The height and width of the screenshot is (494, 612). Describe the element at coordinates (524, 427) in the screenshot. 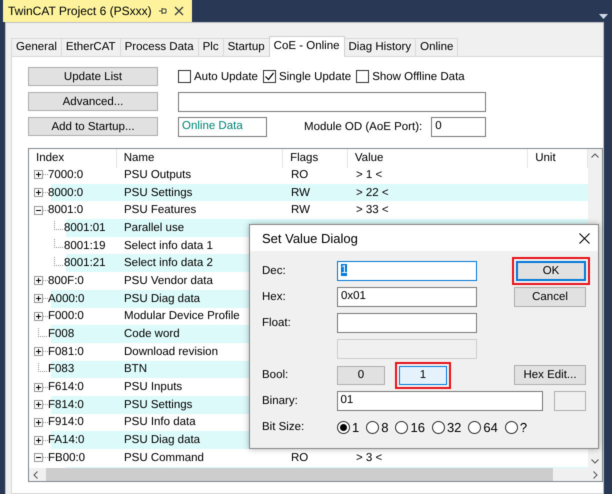

I see `radio-label: ?` at that location.